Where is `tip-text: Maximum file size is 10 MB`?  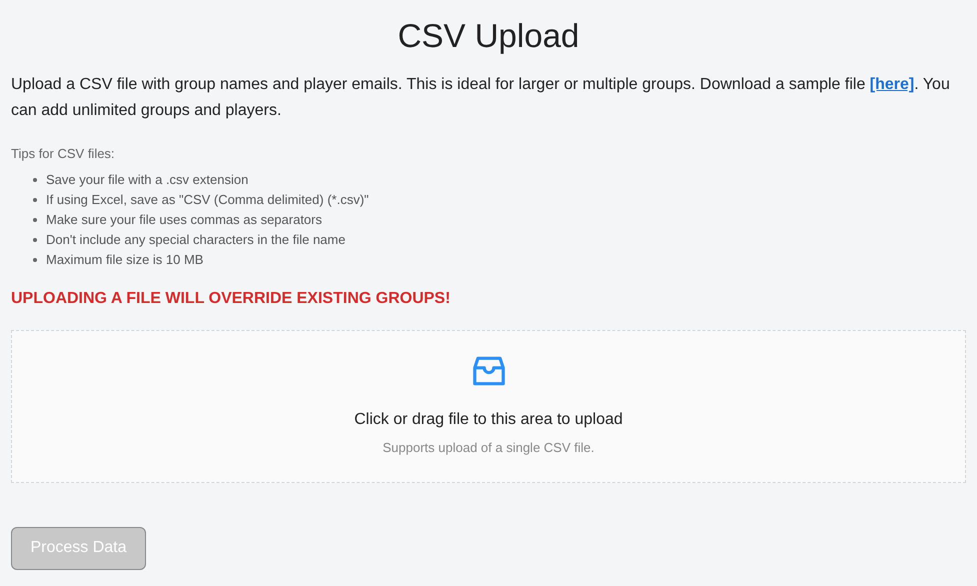
tip-text: Maximum file size is 10 MB is located at coordinates (125, 259).